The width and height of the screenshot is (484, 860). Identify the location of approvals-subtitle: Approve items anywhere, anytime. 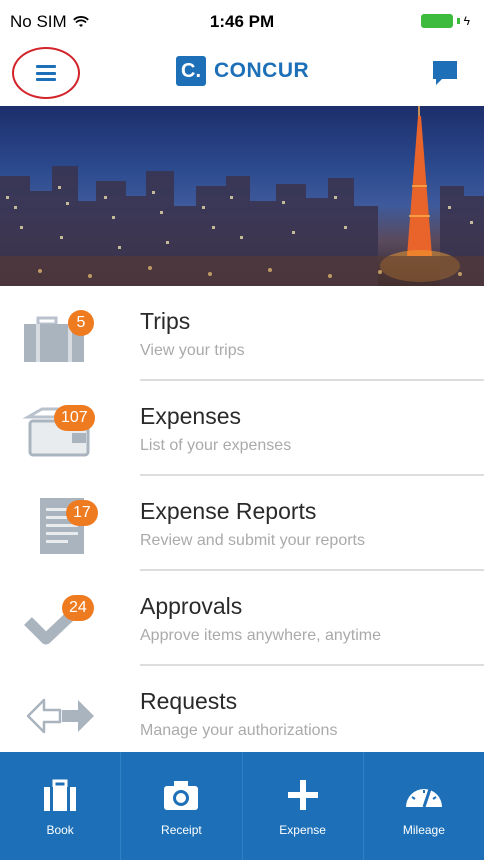
(260, 635).